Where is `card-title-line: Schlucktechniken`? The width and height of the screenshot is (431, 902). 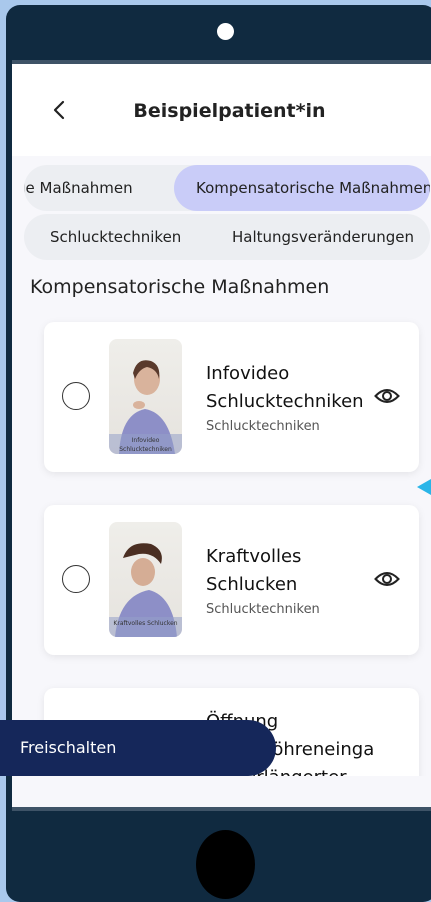 card-title-line: Schlucktechniken is located at coordinates (285, 401).